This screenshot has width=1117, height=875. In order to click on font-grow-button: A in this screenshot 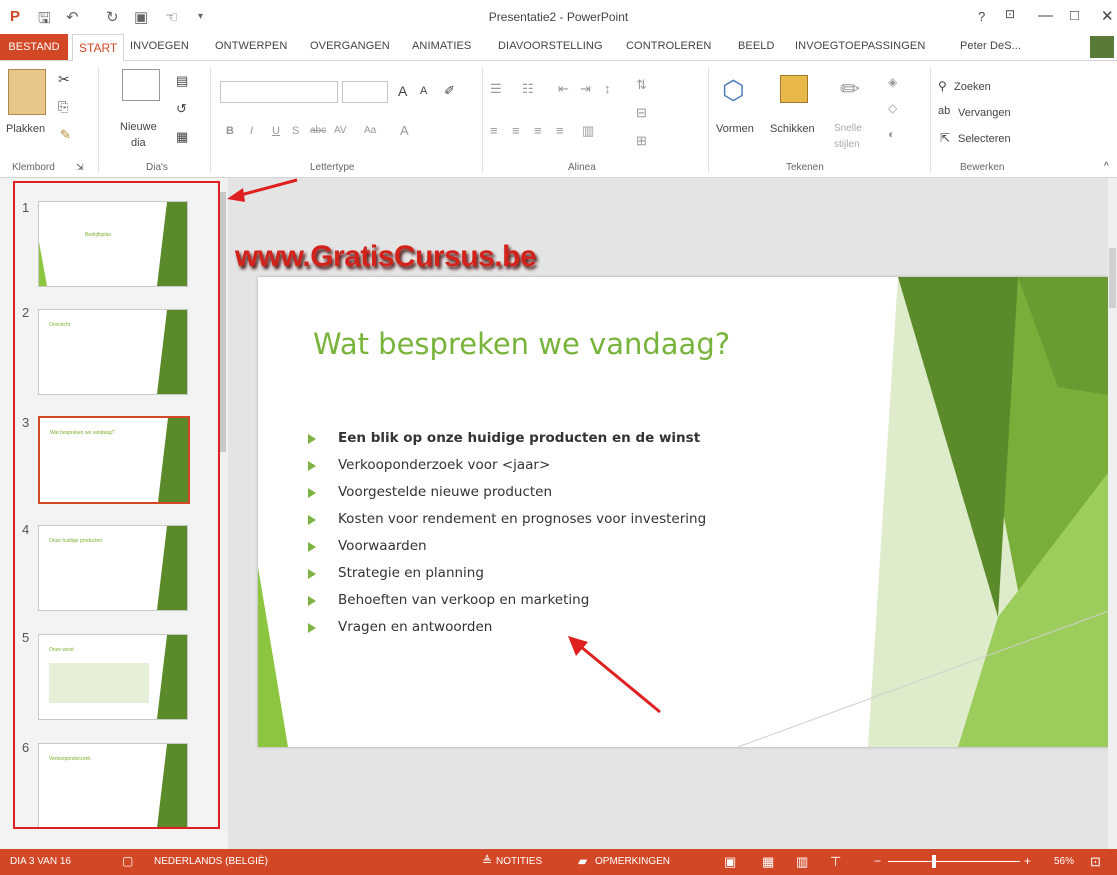, I will do `click(402, 91)`.